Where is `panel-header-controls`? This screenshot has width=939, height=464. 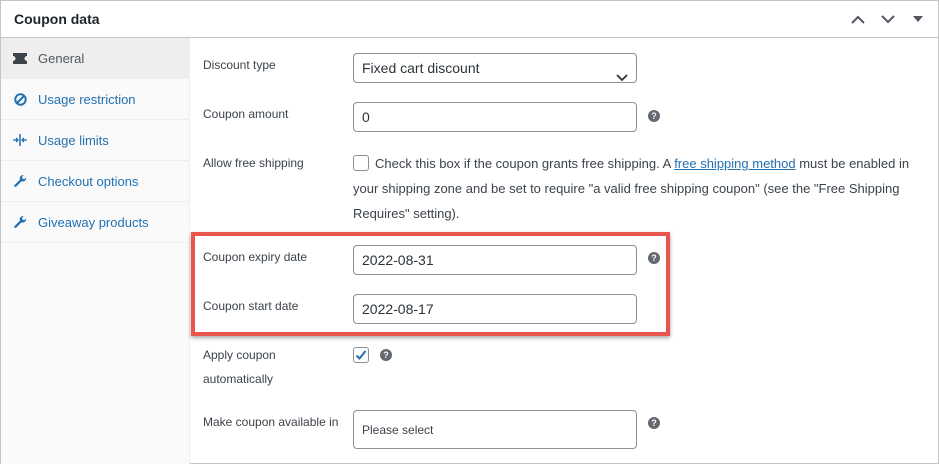 panel-header-controls is located at coordinates (888, 19).